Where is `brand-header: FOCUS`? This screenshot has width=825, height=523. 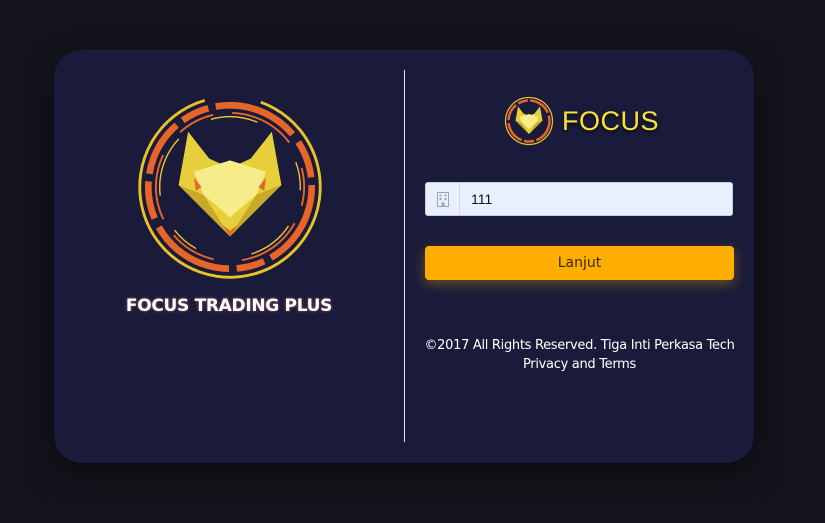
brand-header: FOCUS is located at coordinates (581, 121).